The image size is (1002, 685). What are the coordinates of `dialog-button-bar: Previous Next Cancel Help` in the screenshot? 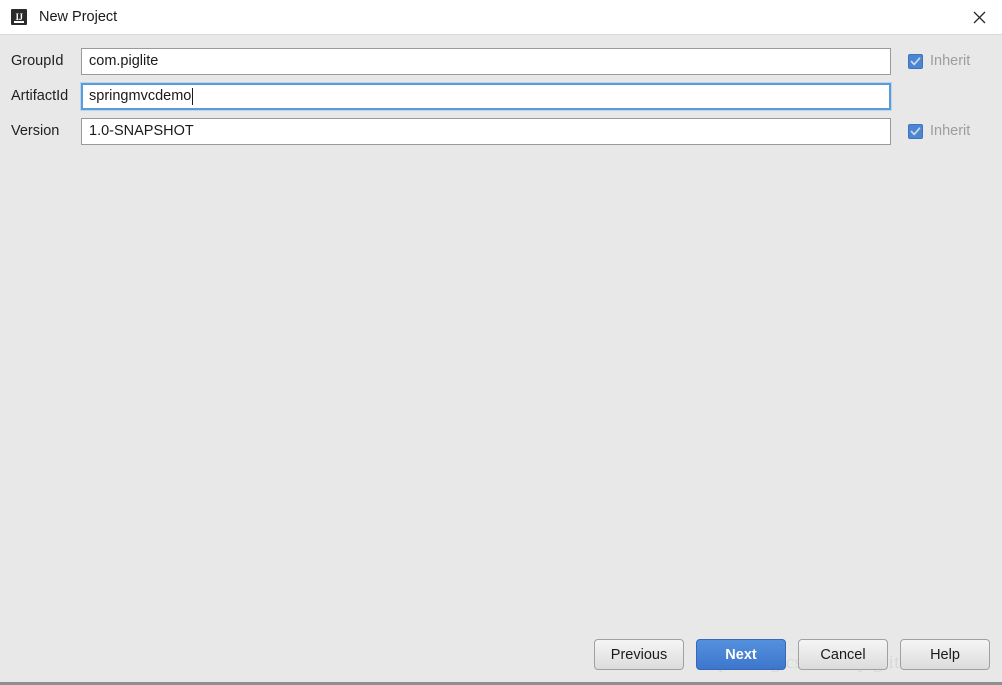 It's located at (792, 654).